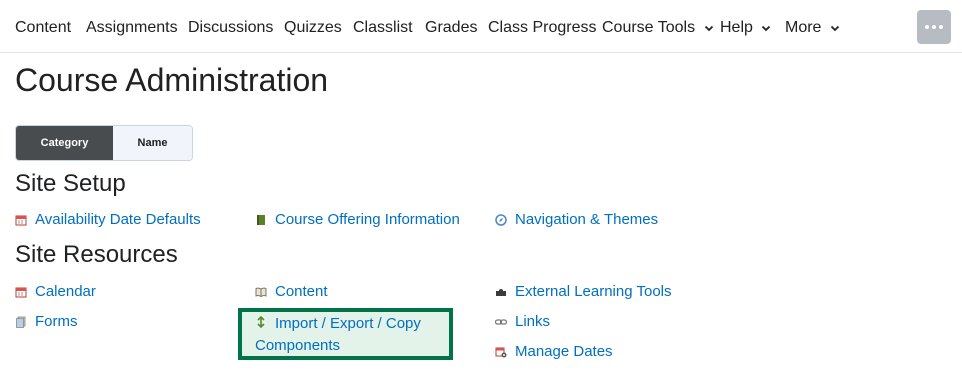  What do you see at coordinates (64, 143) in the screenshot?
I see `category-view-button: Category` at bounding box center [64, 143].